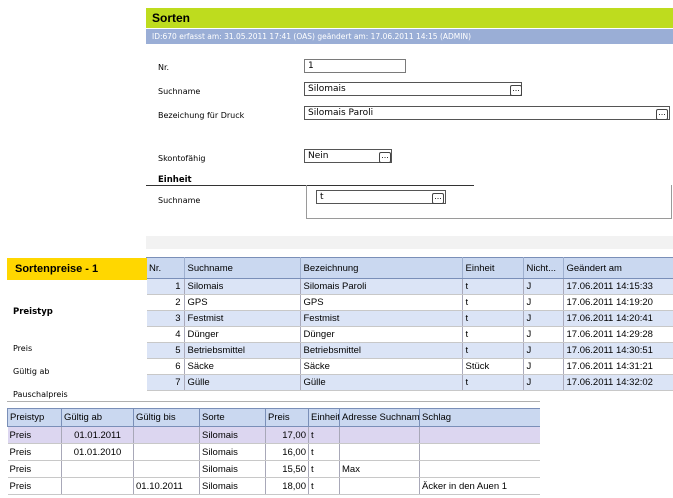  Describe the element at coordinates (175, 180) in the screenshot. I see `einheit-section-title: Einheit` at that location.